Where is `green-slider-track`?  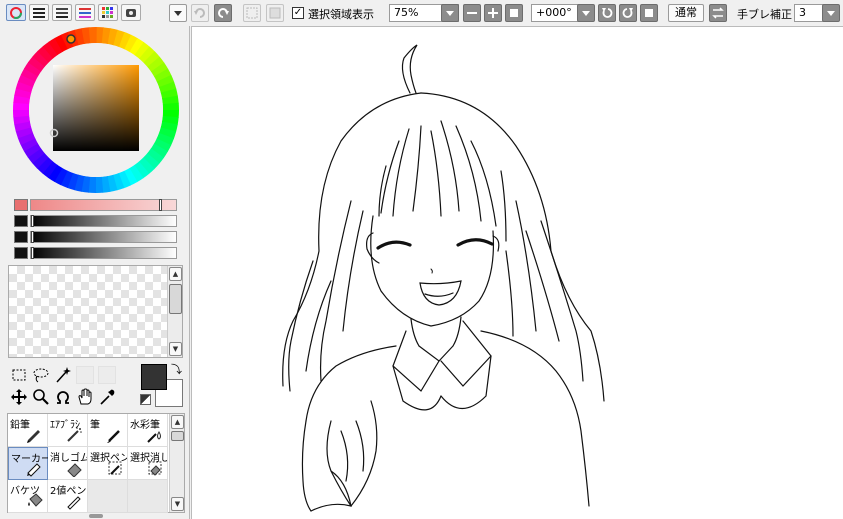 green-slider-track is located at coordinates (103, 221).